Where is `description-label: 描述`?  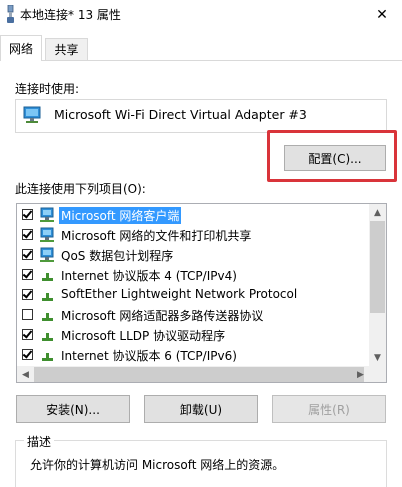
description-label: 描述 is located at coordinates (39, 441).